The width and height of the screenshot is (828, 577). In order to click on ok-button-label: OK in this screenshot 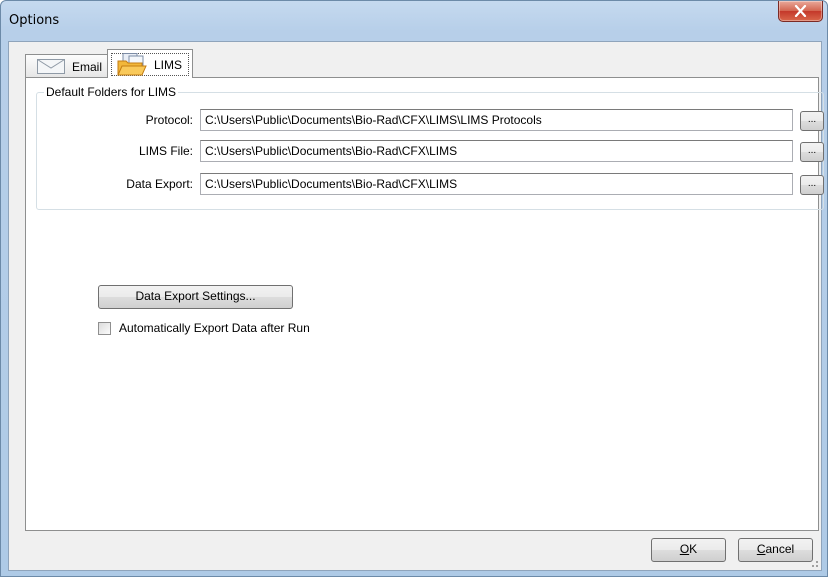, I will do `click(688, 549)`.